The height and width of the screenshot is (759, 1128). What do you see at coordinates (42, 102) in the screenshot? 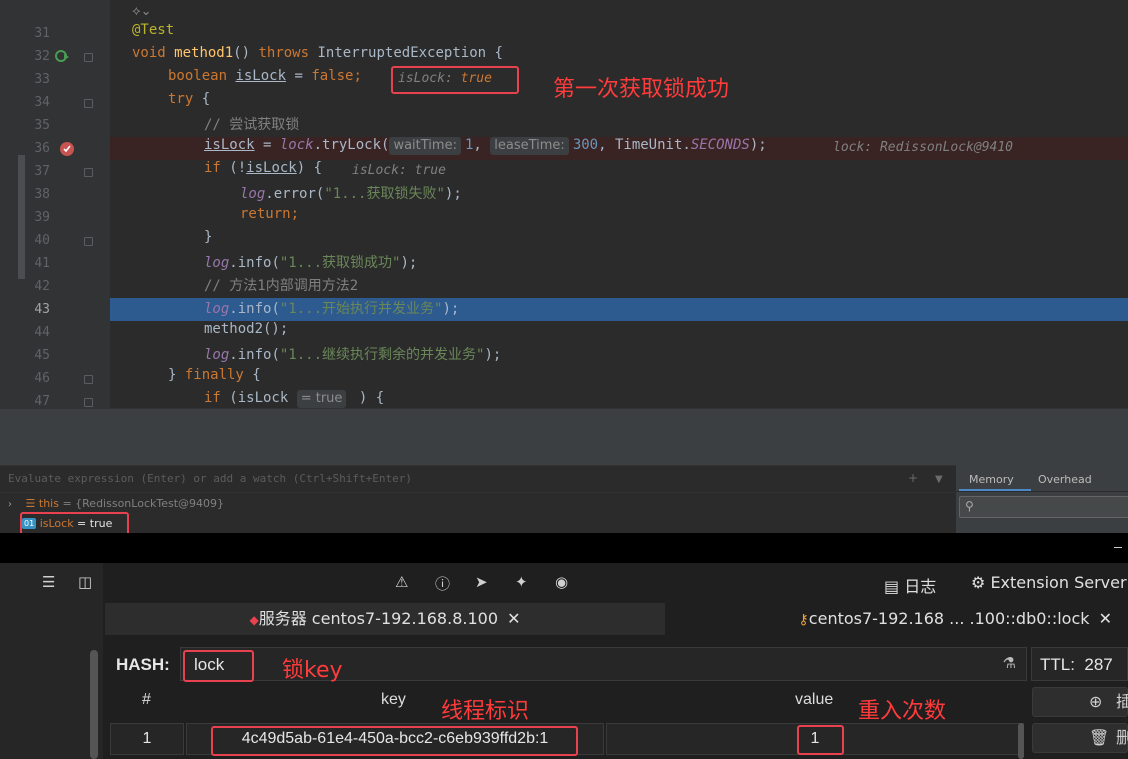
I see `line-number: 34` at bounding box center [42, 102].